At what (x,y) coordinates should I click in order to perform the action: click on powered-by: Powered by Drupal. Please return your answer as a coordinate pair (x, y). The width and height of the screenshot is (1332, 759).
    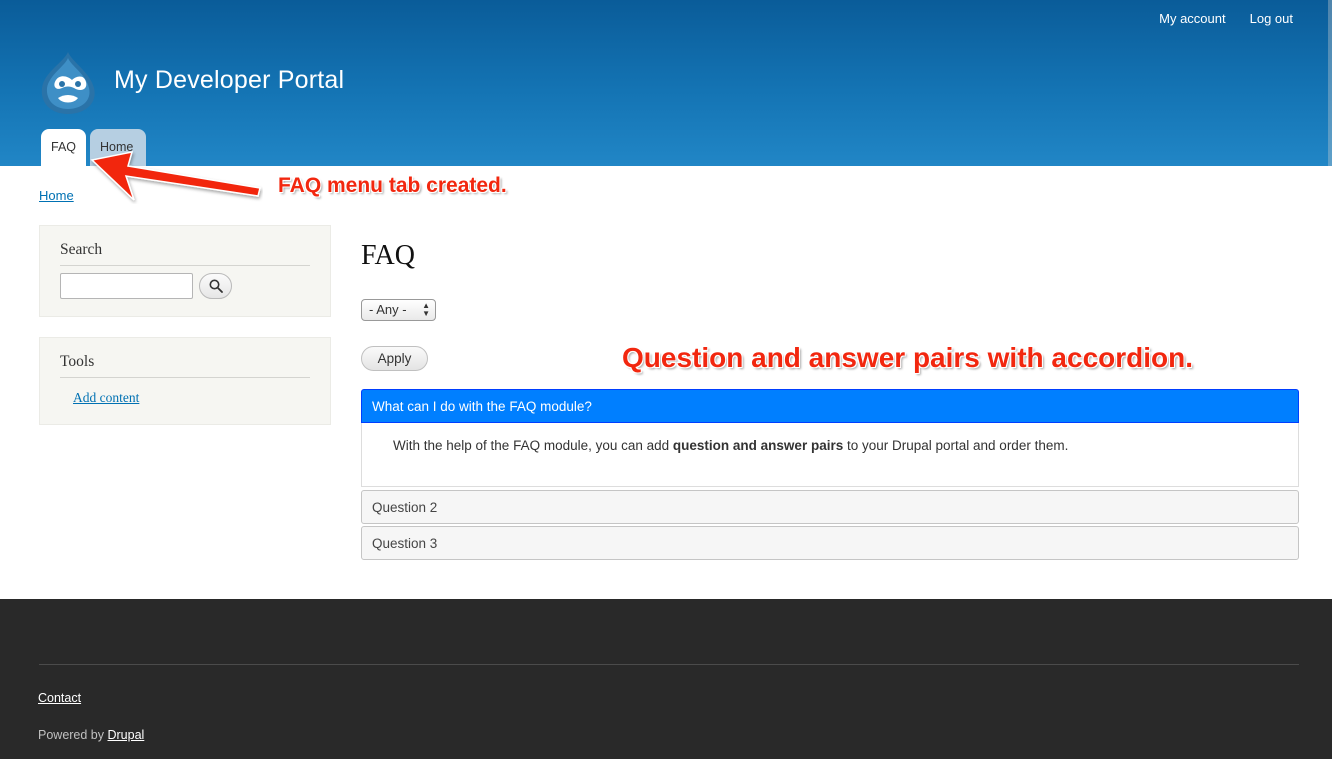
    Looking at the image, I should click on (91, 735).